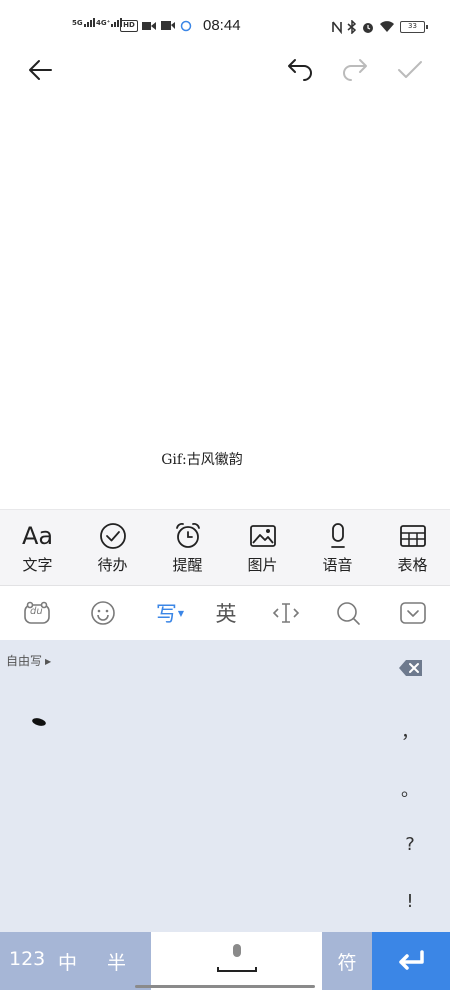 The image size is (450, 990). What do you see at coordinates (222, 25) in the screenshot?
I see `clock: 08:44` at bounding box center [222, 25].